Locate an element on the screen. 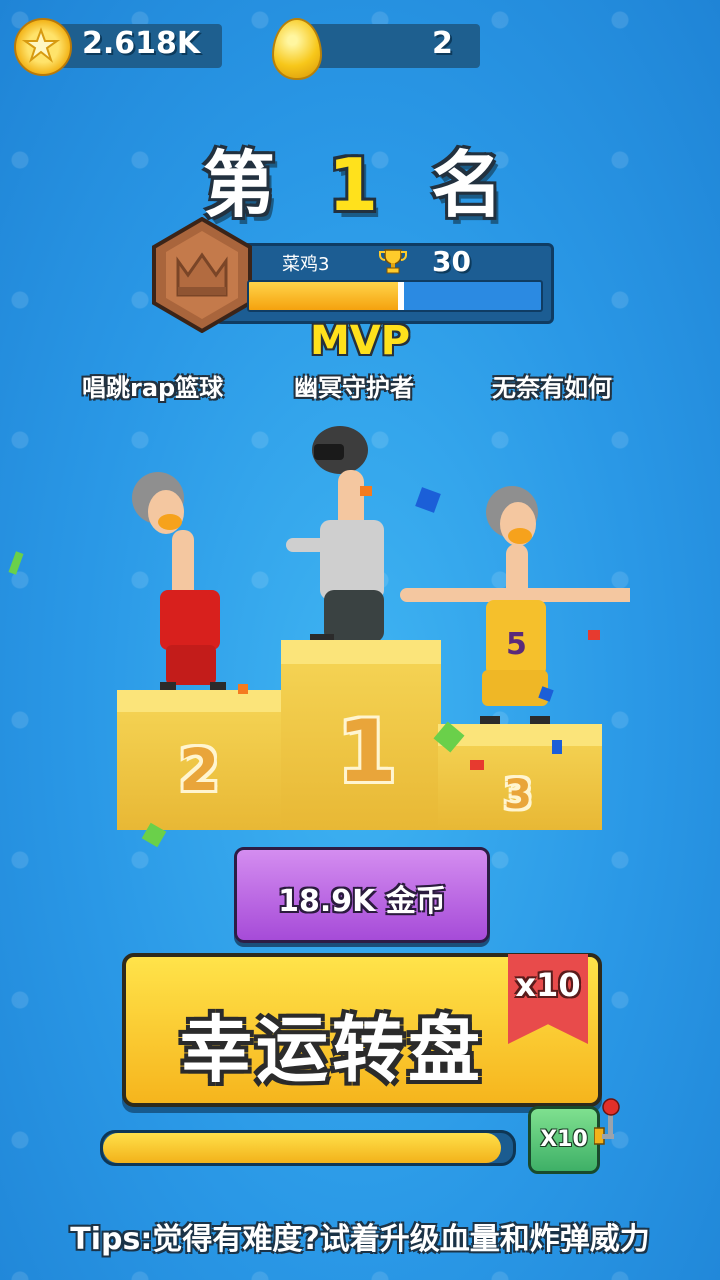  multiplier-meter is located at coordinates (308, 1148).